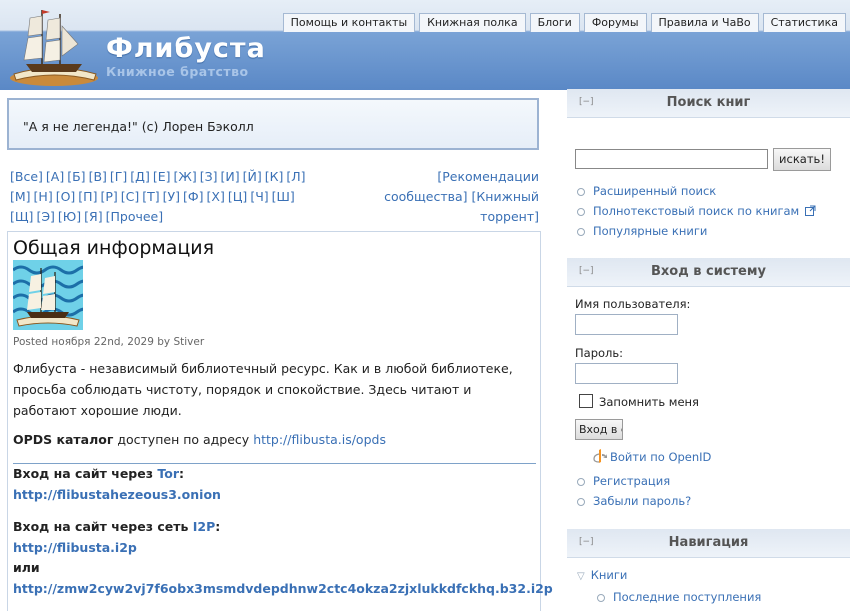 This screenshot has height=611, width=850. Describe the element at coordinates (150, 196) in the screenshot. I see `alpha-link: [Т]` at that location.